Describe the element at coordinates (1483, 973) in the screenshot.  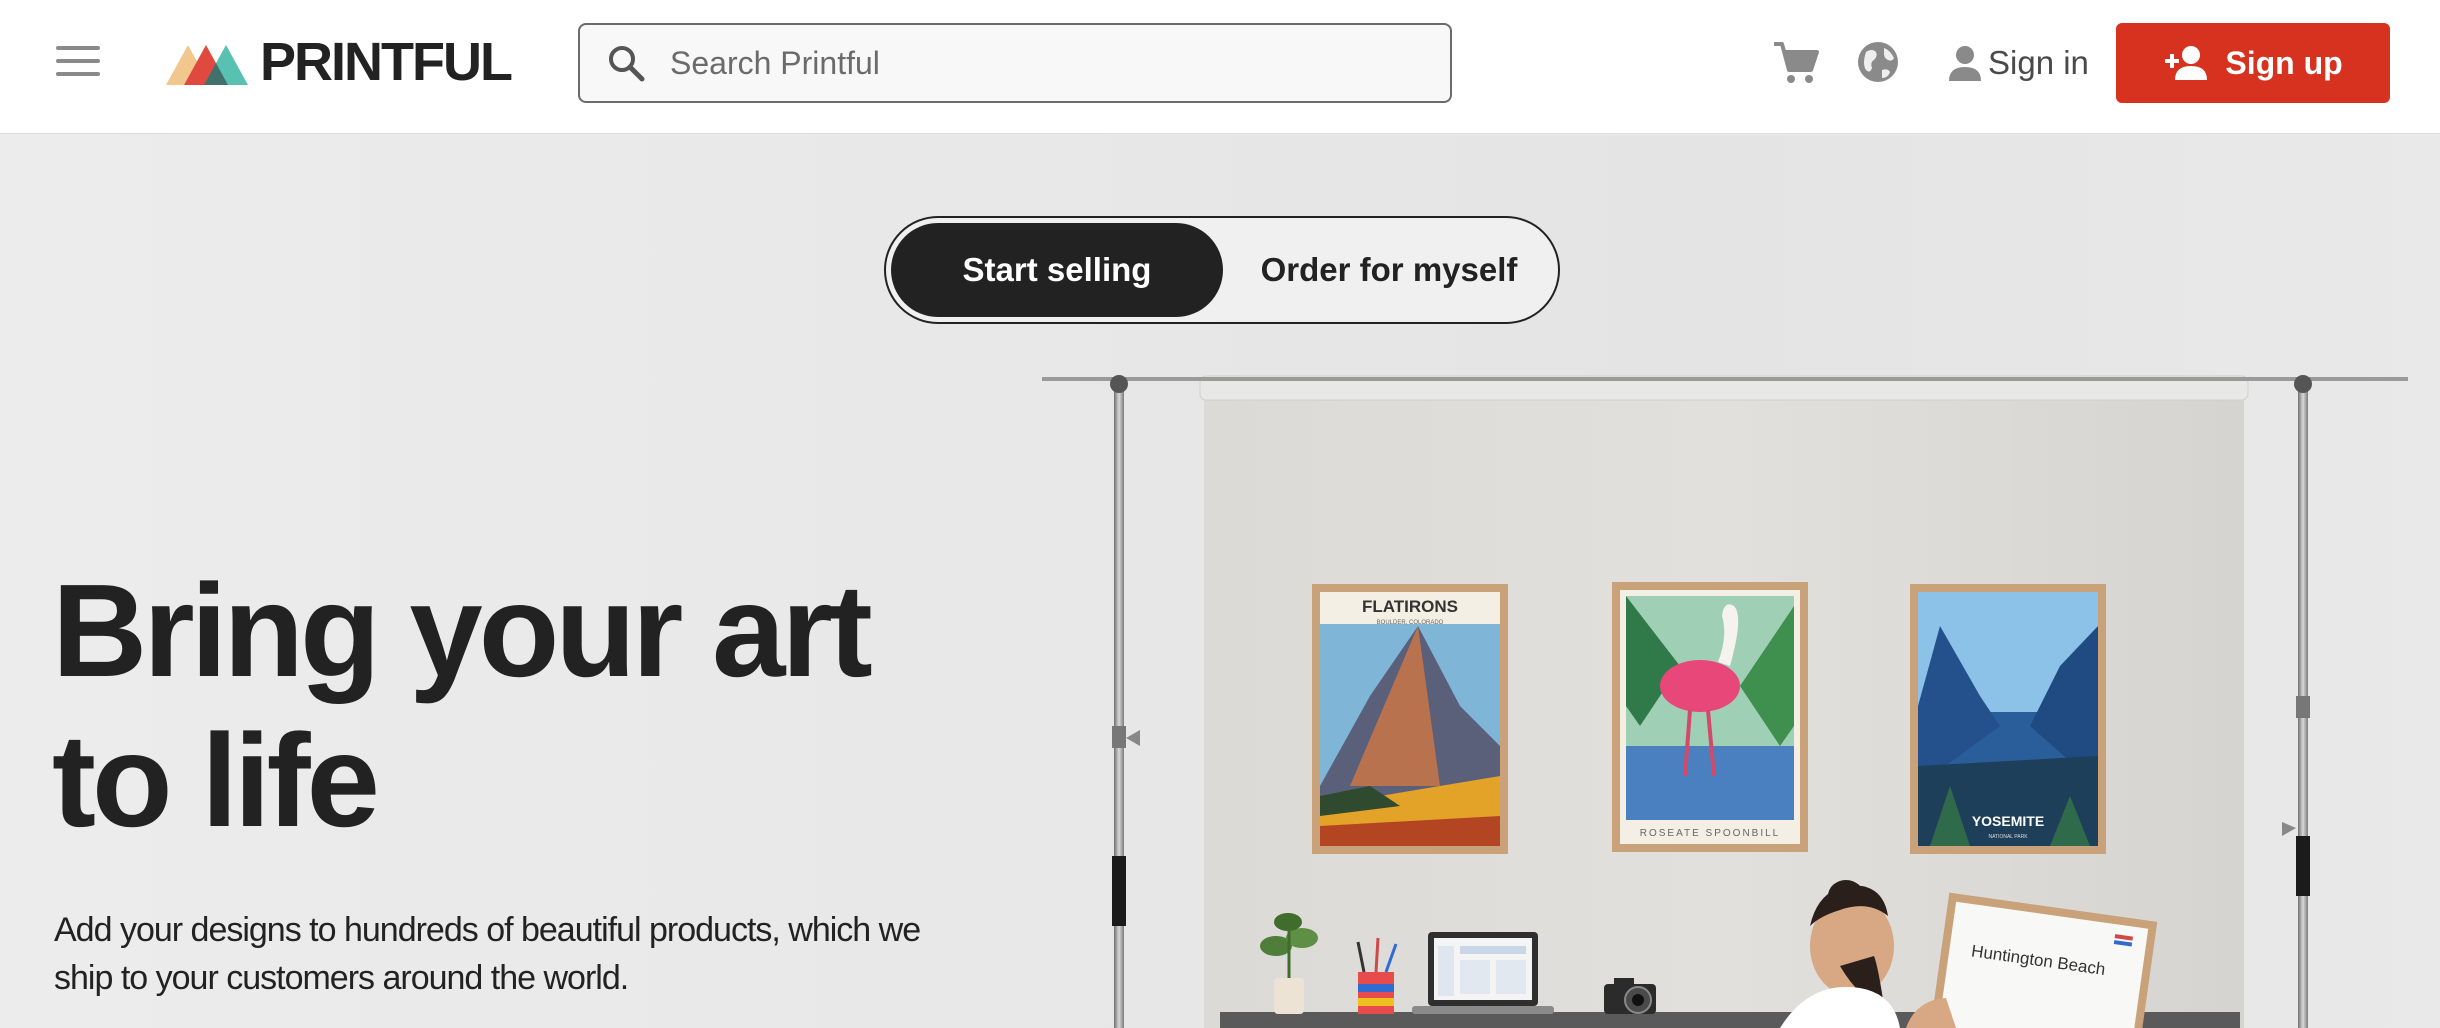
I see `laptop` at that location.